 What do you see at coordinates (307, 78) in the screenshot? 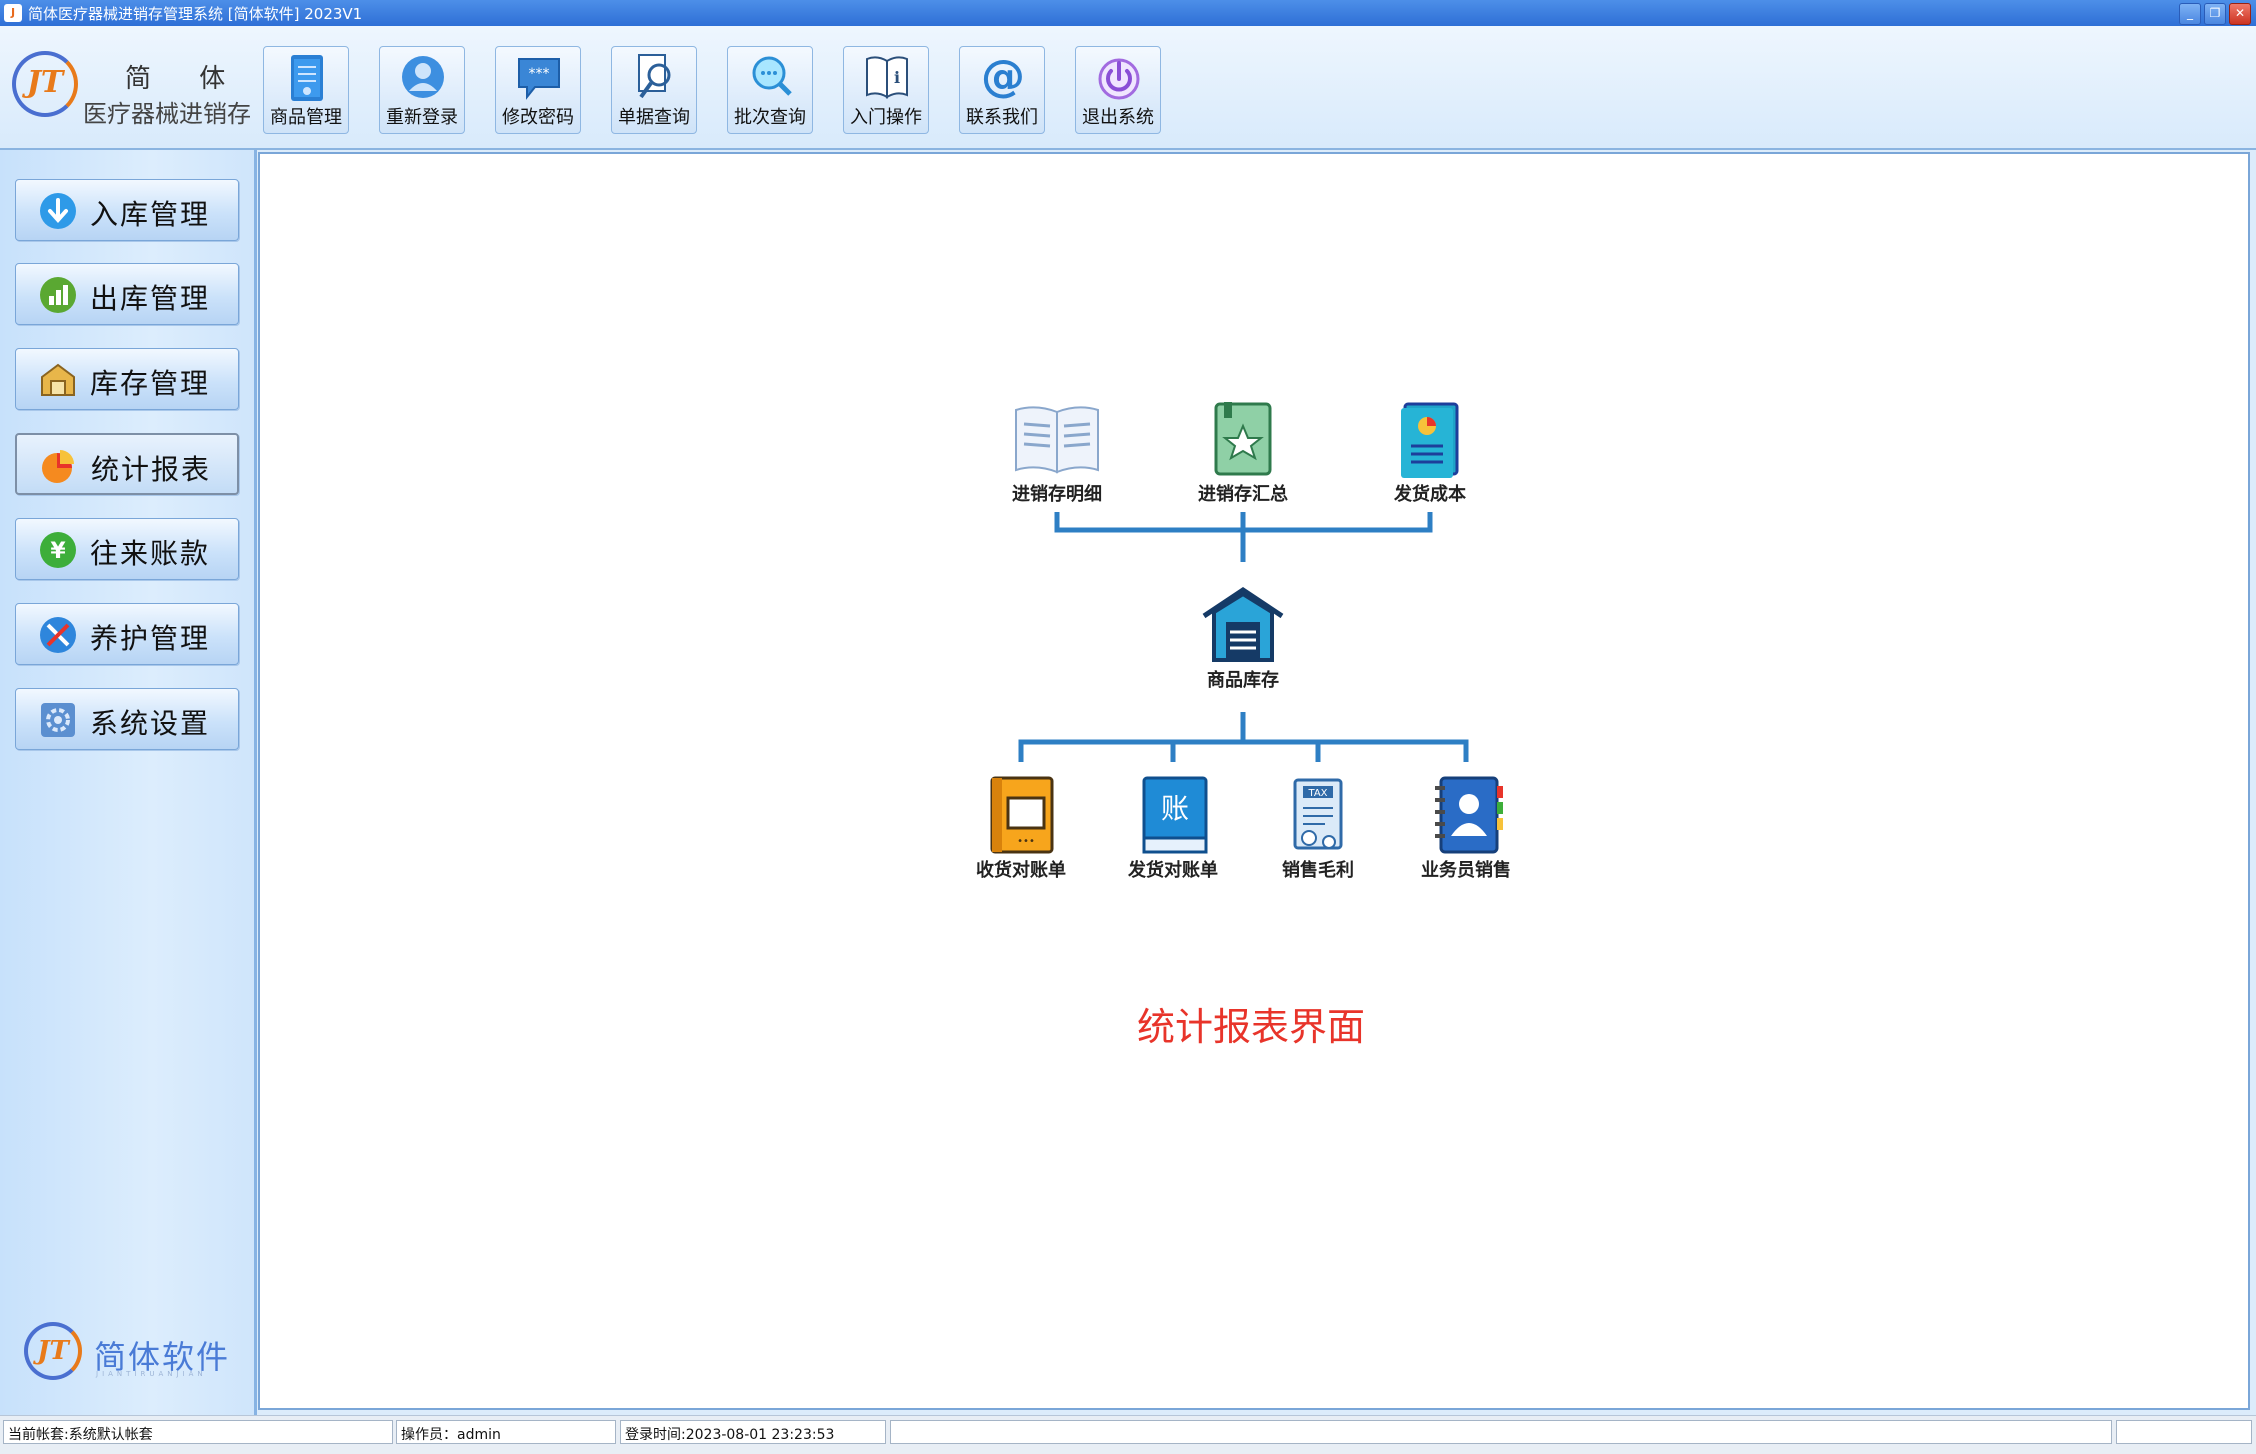
I see `product-book-icon` at bounding box center [307, 78].